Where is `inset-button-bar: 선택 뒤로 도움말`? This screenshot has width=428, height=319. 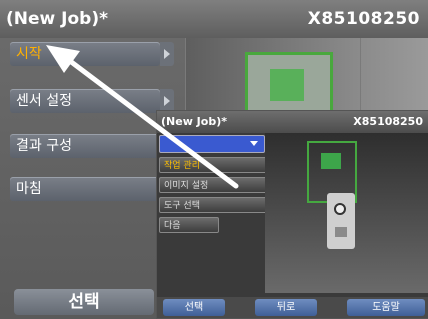
inset-button-bar: 선택 뒤로 도움말 is located at coordinates (292, 307).